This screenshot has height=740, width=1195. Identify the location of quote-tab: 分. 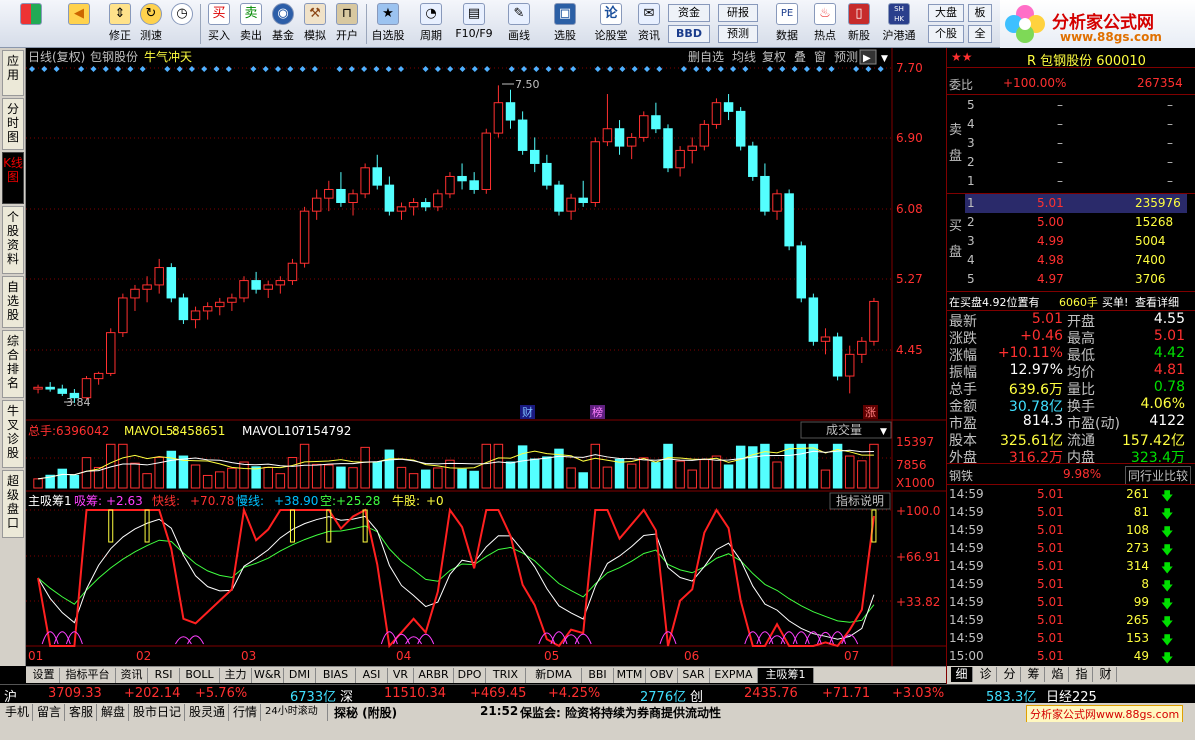
(1010, 674).